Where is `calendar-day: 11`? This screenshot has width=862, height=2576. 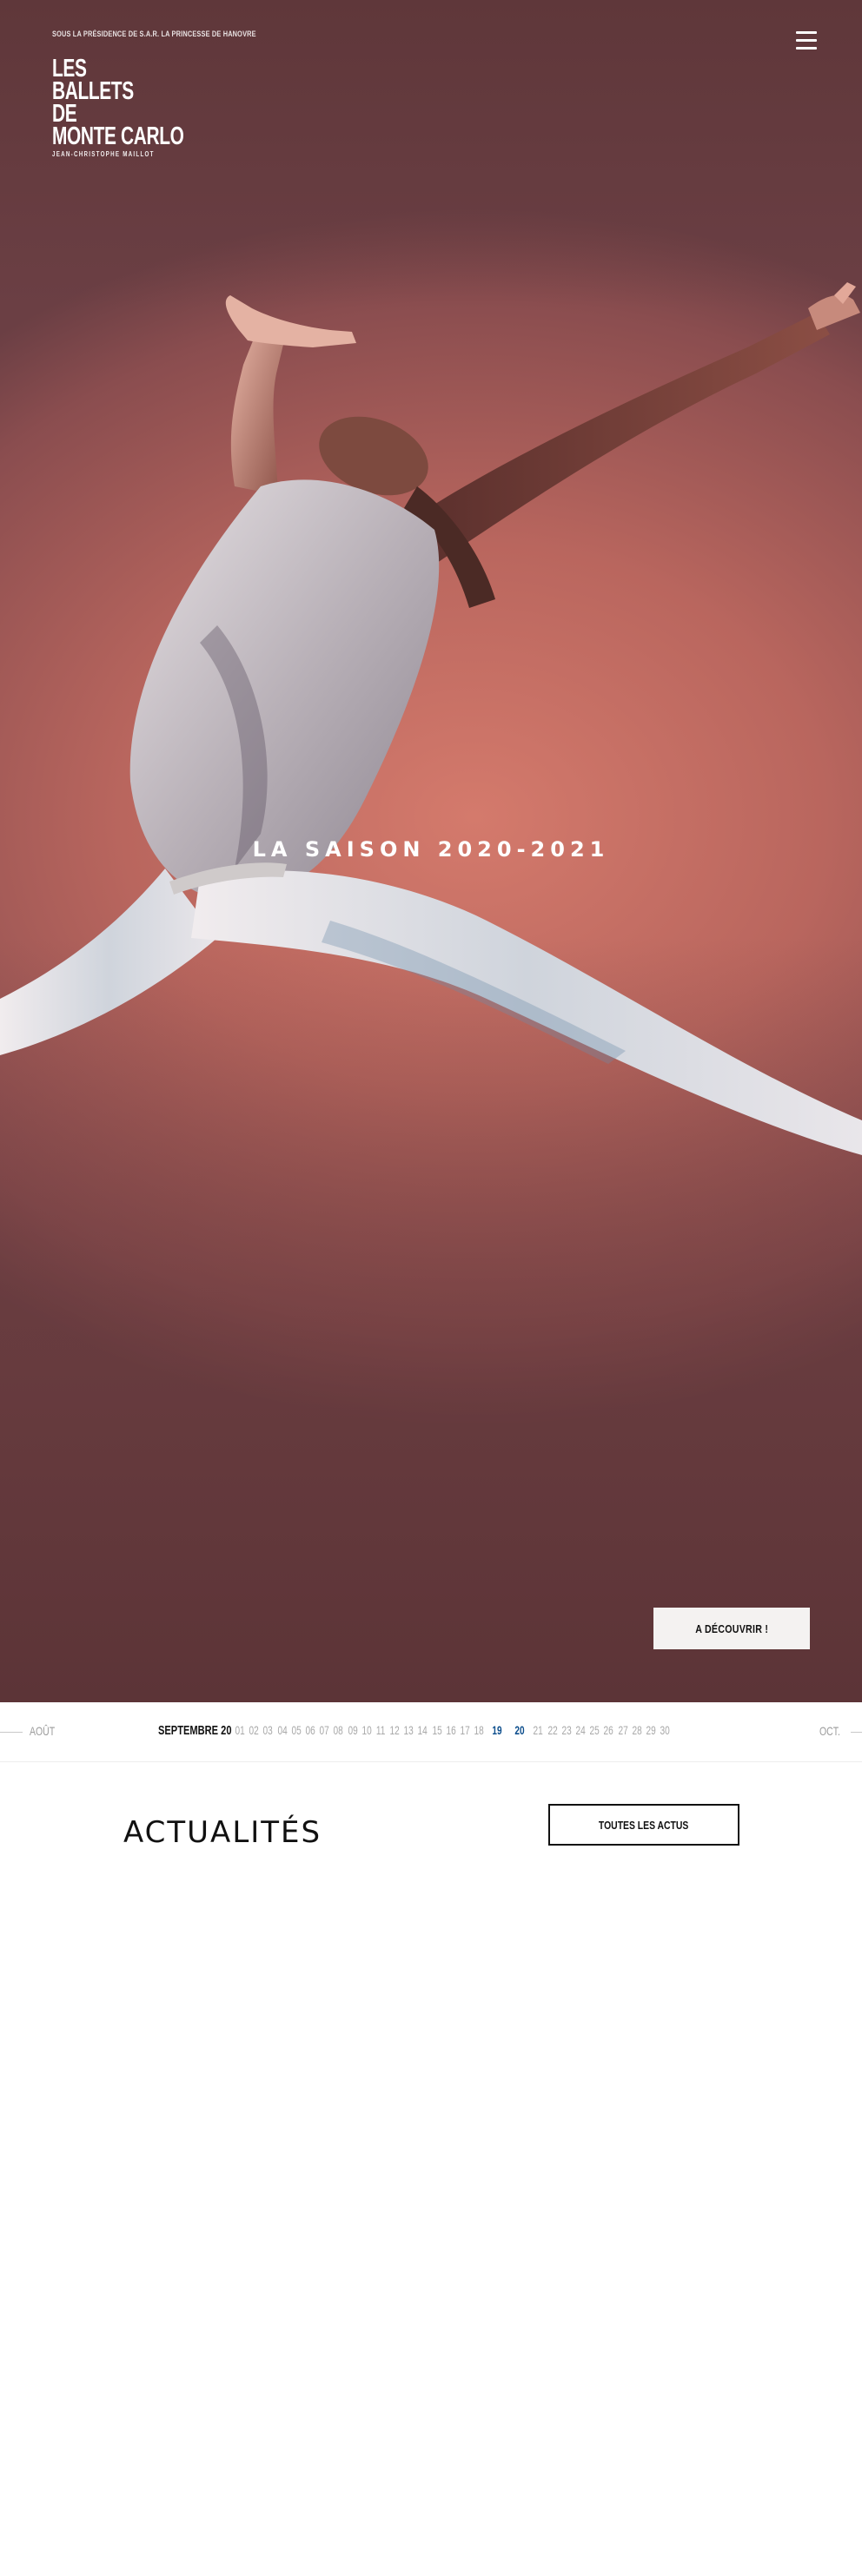
calendar-day: 11 is located at coordinates (380, 1731).